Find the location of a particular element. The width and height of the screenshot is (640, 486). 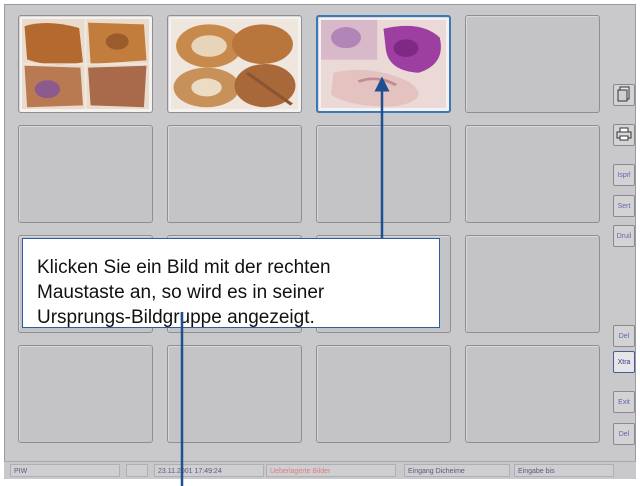

printer-button is located at coordinates (624, 135).